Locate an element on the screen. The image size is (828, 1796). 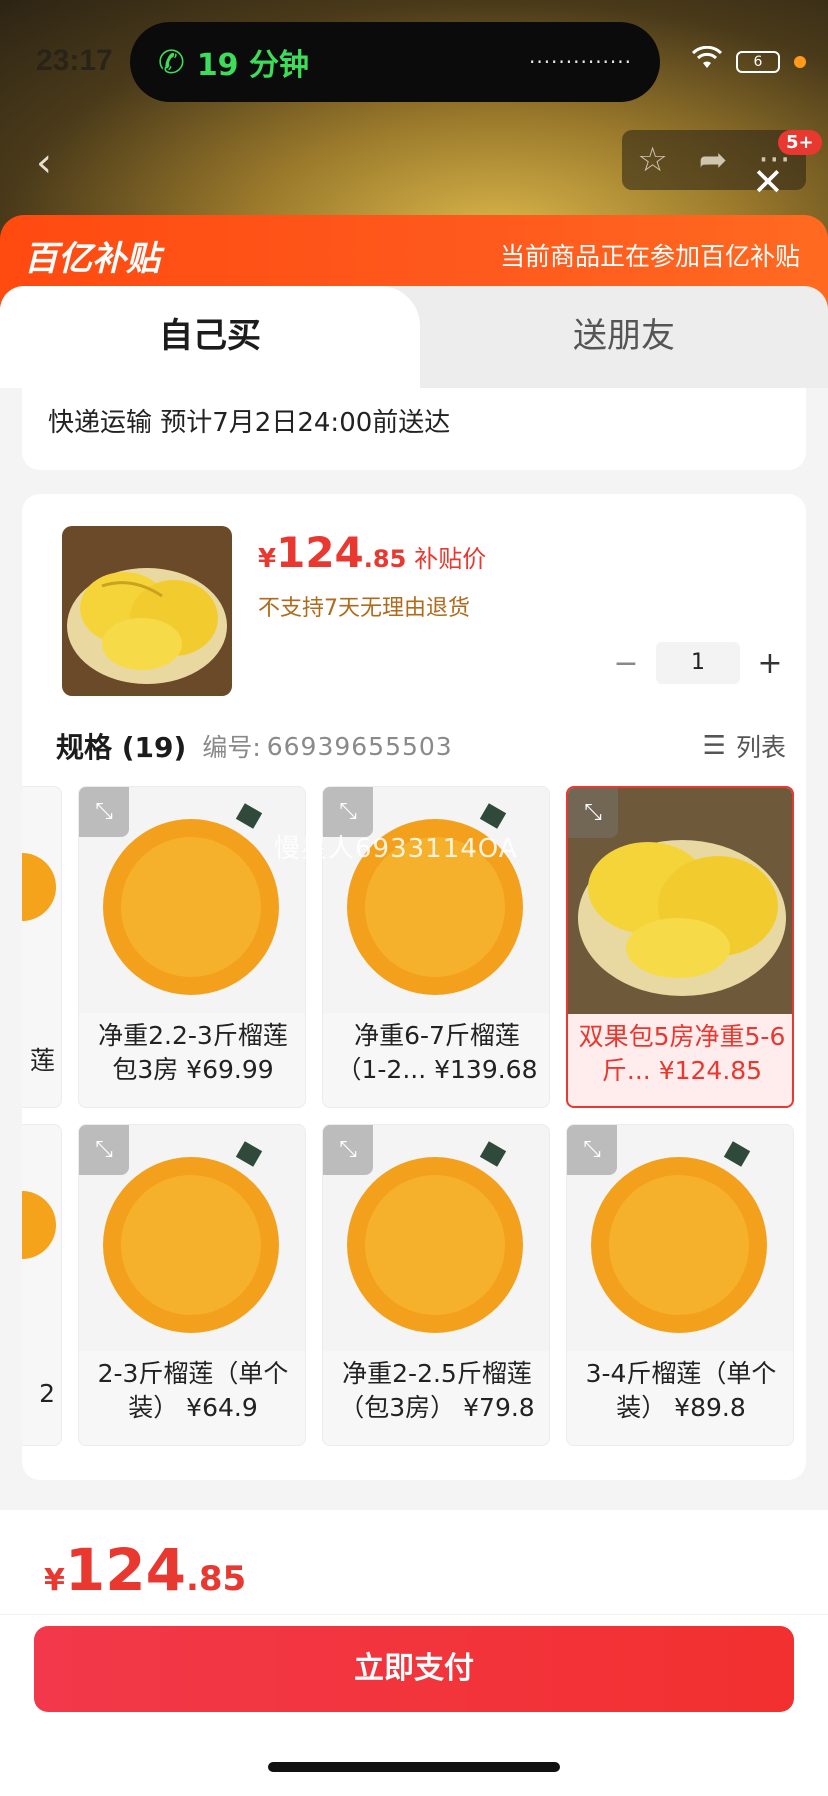
call-indicator: ✆ 19 分钟 ·············· is located at coordinates (395, 62).